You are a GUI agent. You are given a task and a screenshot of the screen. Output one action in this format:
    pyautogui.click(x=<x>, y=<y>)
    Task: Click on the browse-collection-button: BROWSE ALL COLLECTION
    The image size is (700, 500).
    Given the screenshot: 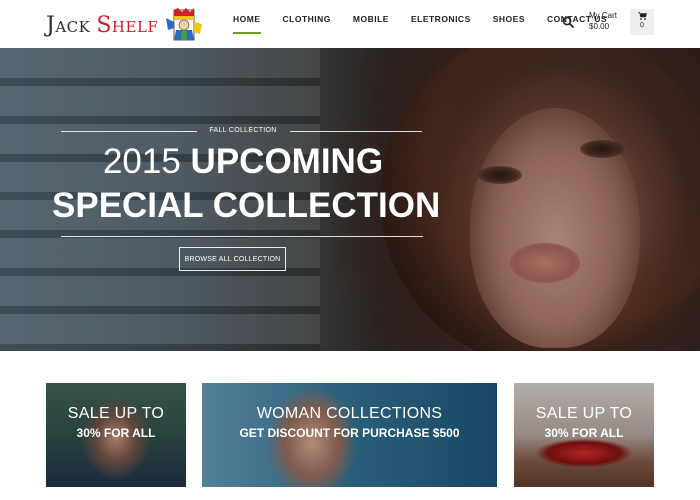 What is the action you would take?
    pyautogui.click(x=232, y=259)
    